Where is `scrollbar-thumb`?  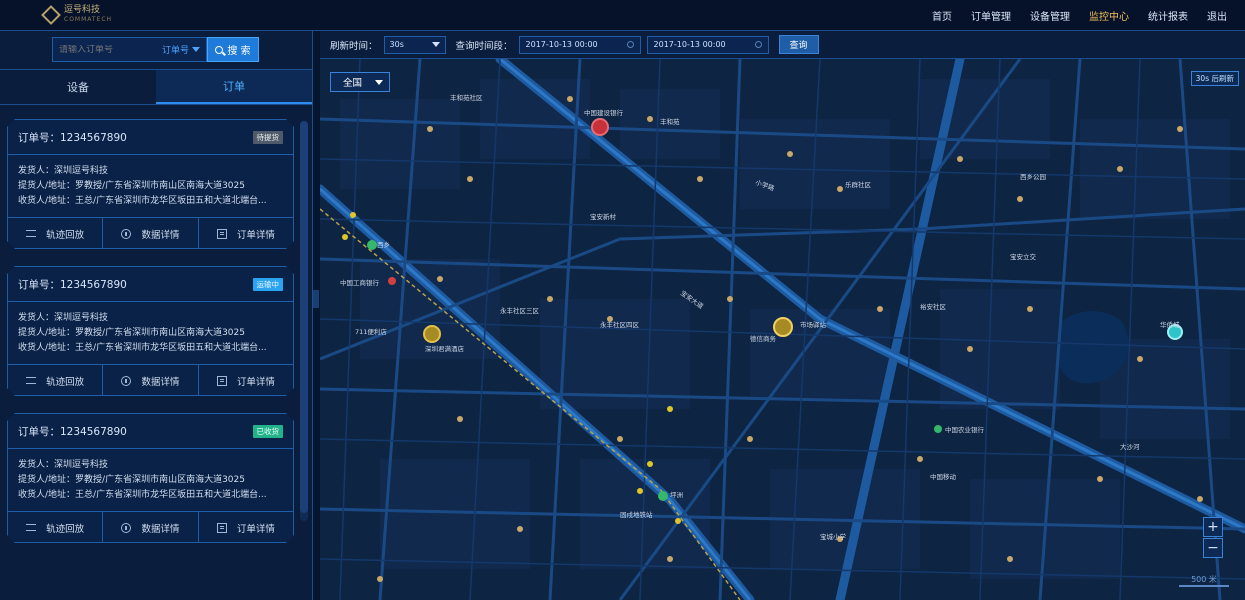
scrollbar-thumb is located at coordinates (304, 317).